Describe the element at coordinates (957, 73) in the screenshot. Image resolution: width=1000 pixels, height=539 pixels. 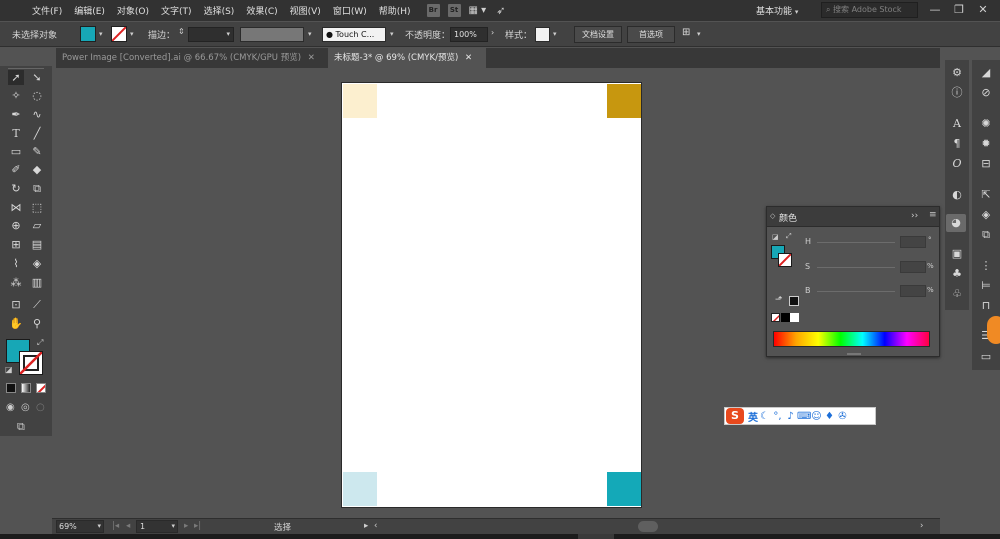
I see `properties-icon: ⚙` at that location.